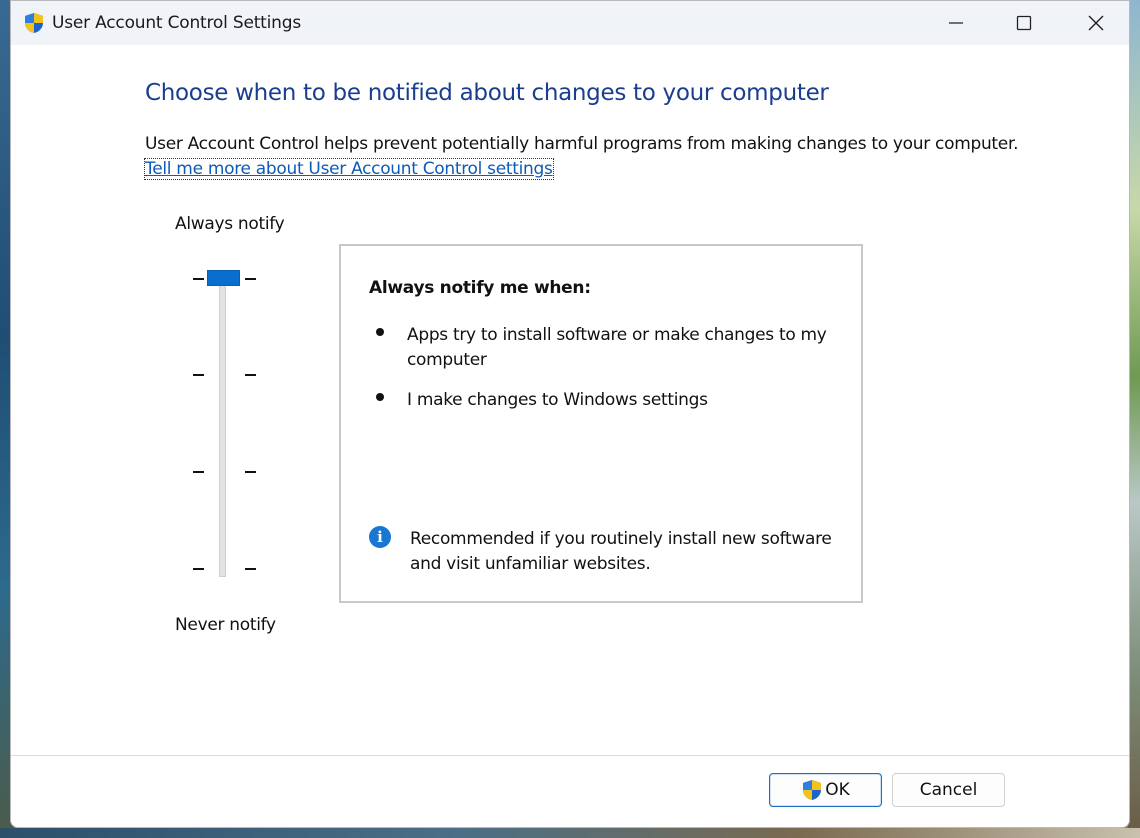 This screenshot has width=1140, height=838. What do you see at coordinates (837, 790) in the screenshot?
I see `ok-button-label: OK` at bounding box center [837, 790].